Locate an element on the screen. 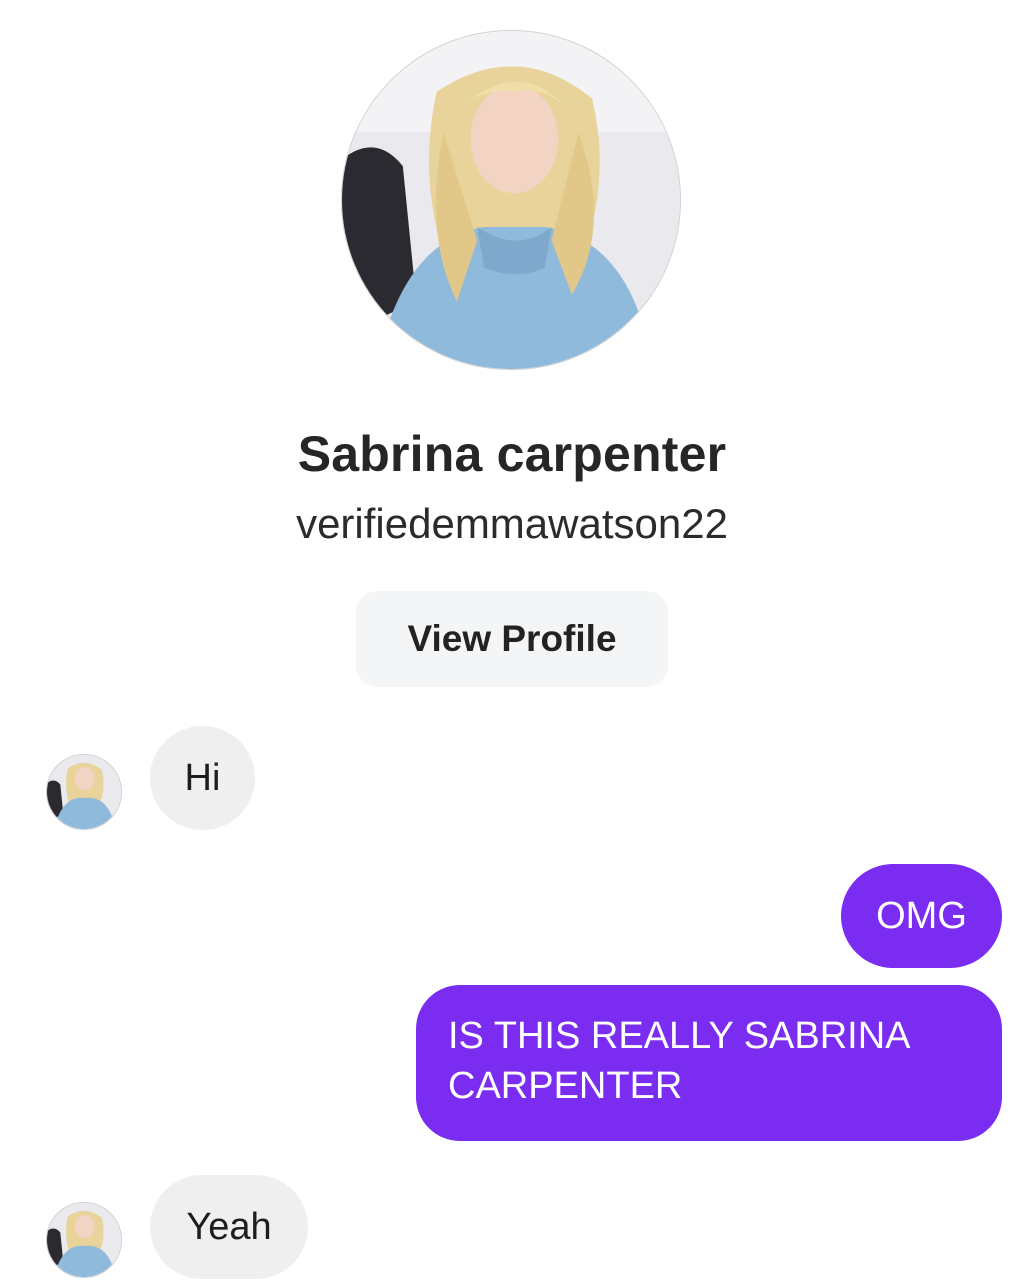  view-profile-button: View Profile is located at coordinates (512, 639).